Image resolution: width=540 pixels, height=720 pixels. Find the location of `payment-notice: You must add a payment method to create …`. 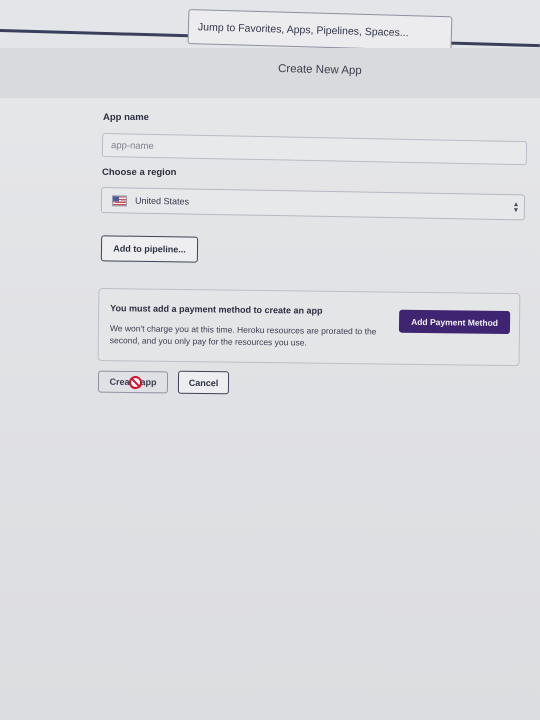

payment-notice: You must add a payment method to create … is located at coordinates (309, 327).